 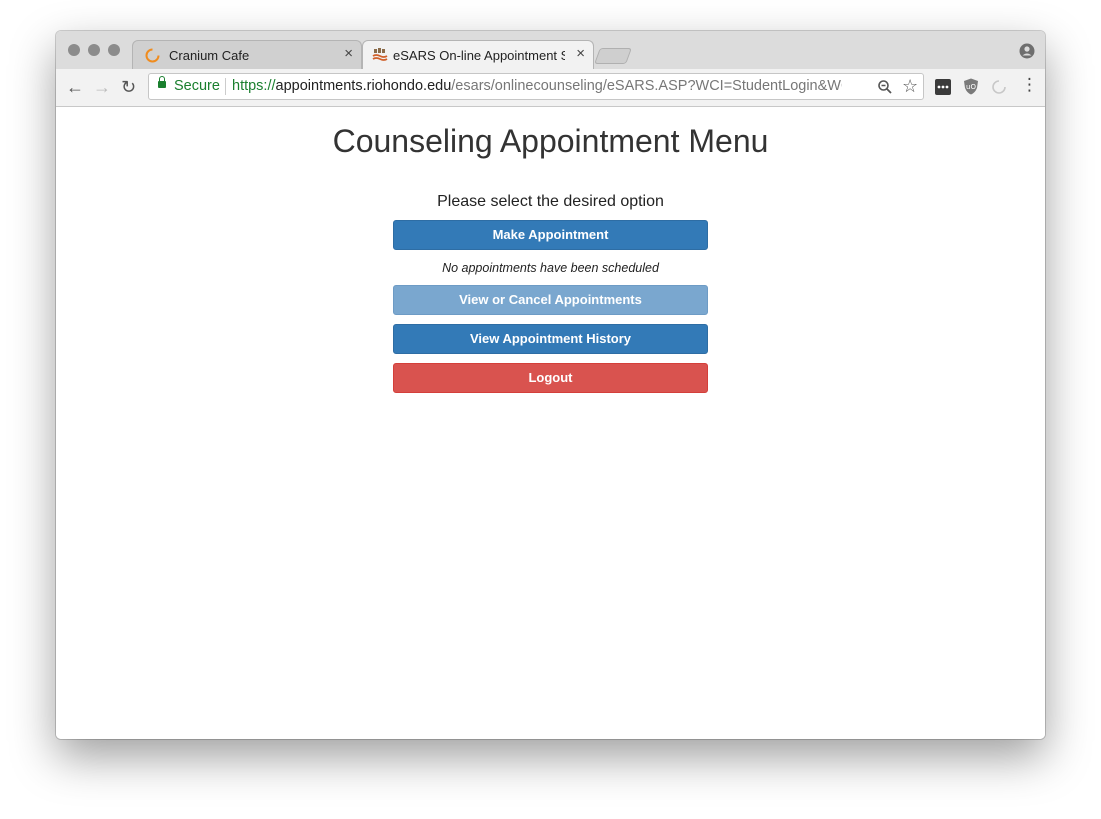 I want to click on forward-arrow-icon: →, so click(x=102, y=87).